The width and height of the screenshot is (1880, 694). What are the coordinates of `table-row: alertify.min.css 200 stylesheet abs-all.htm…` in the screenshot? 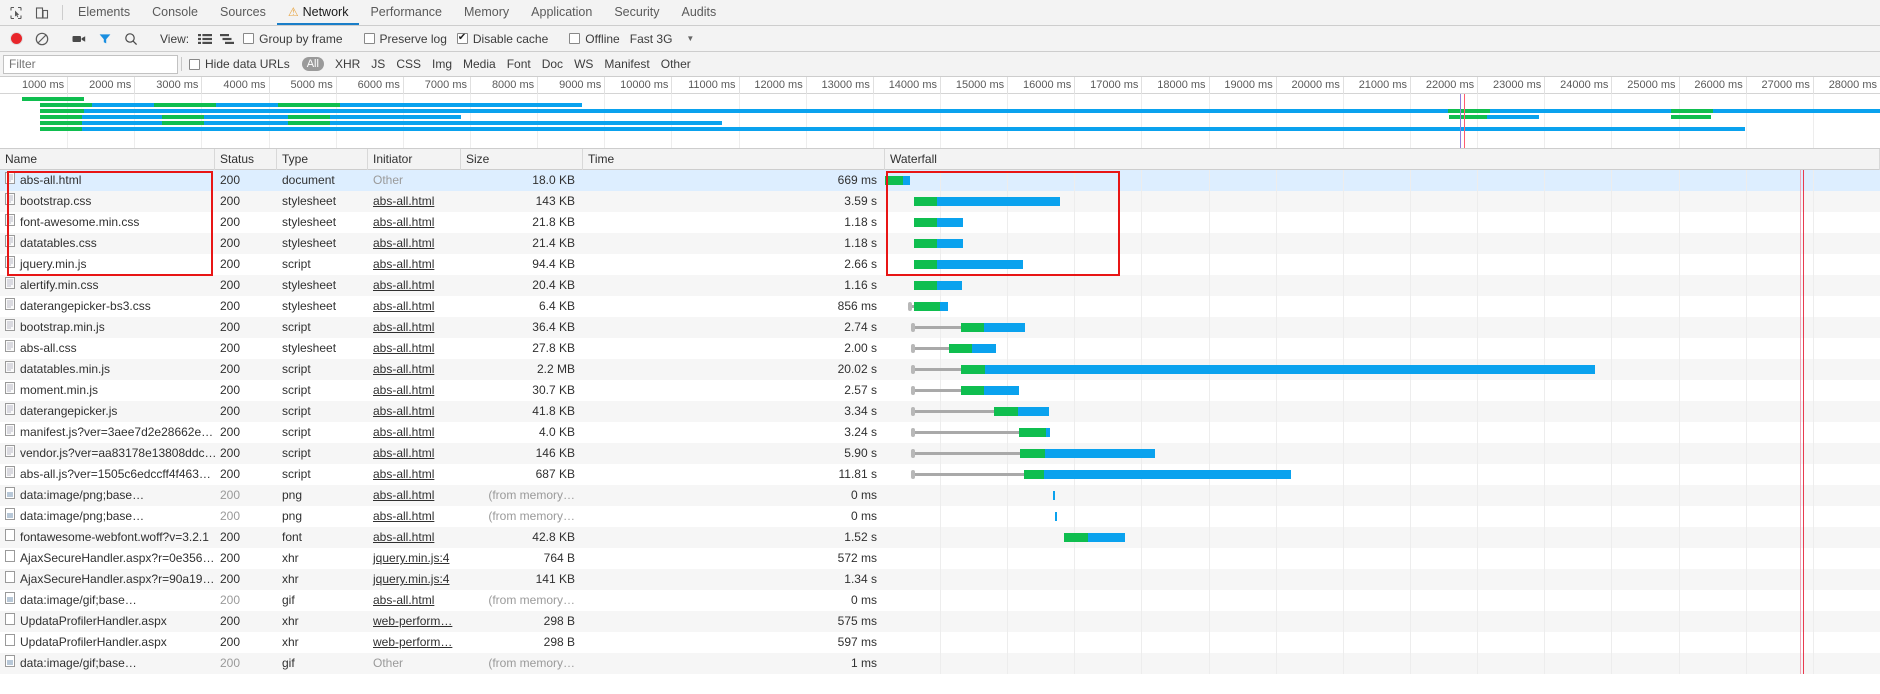 It's located at (940, 285).